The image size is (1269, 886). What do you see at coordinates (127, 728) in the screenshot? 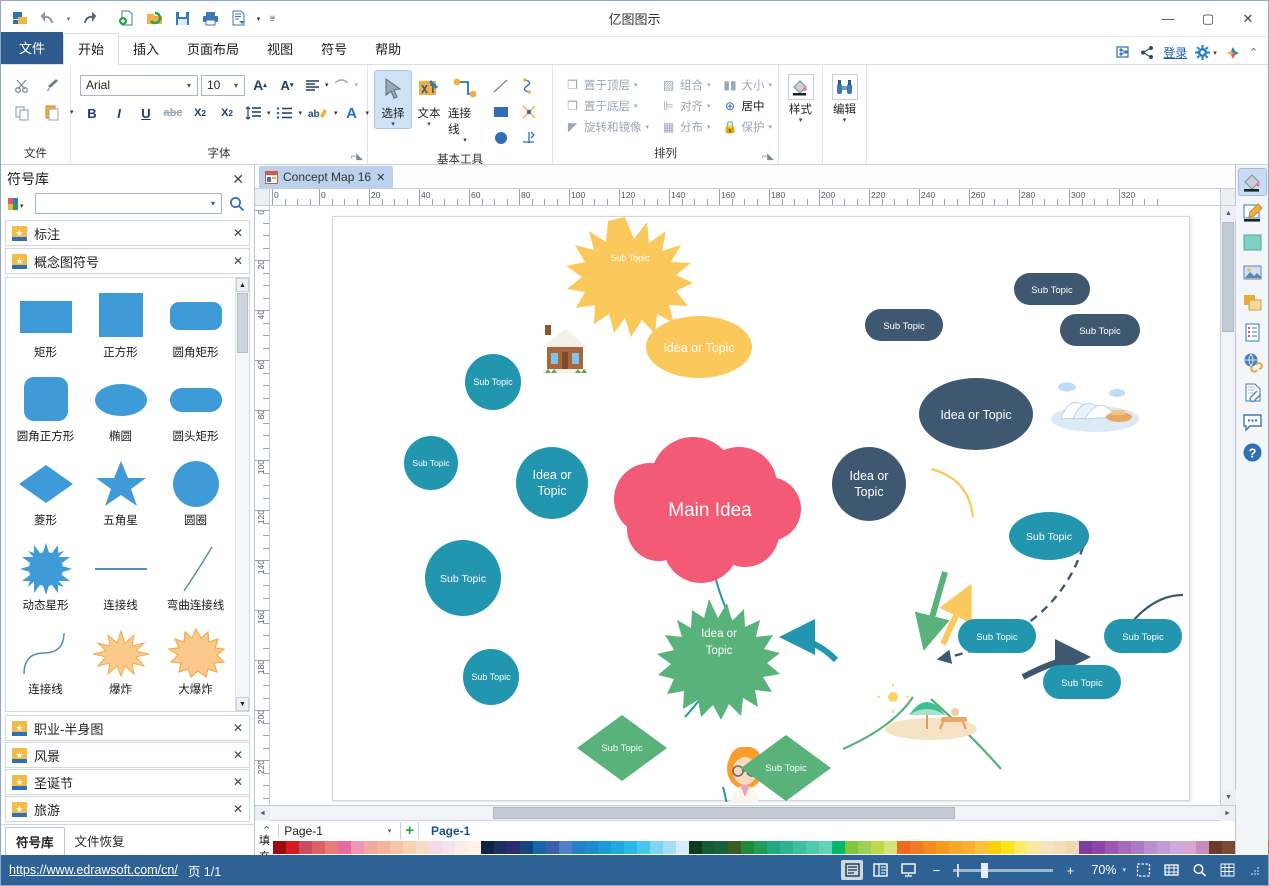
I see `library-header-career: ★ 职业-半身图 ✕` at bounding box center [127, 728].